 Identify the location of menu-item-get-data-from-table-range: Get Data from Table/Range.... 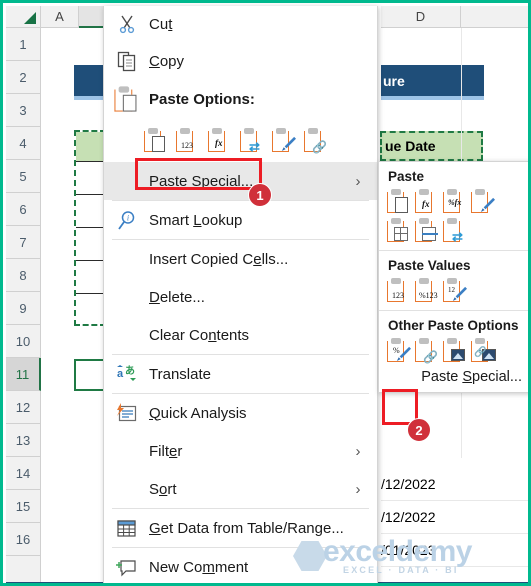
(240, 528).